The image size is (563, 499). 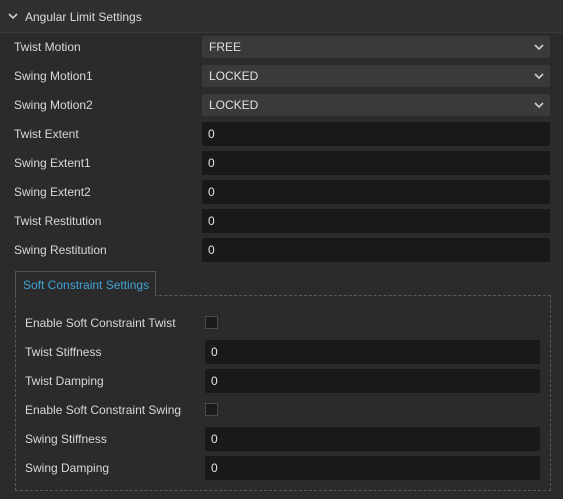 I want to click on twist-extent-input: 0, so click(x=376, y=134).